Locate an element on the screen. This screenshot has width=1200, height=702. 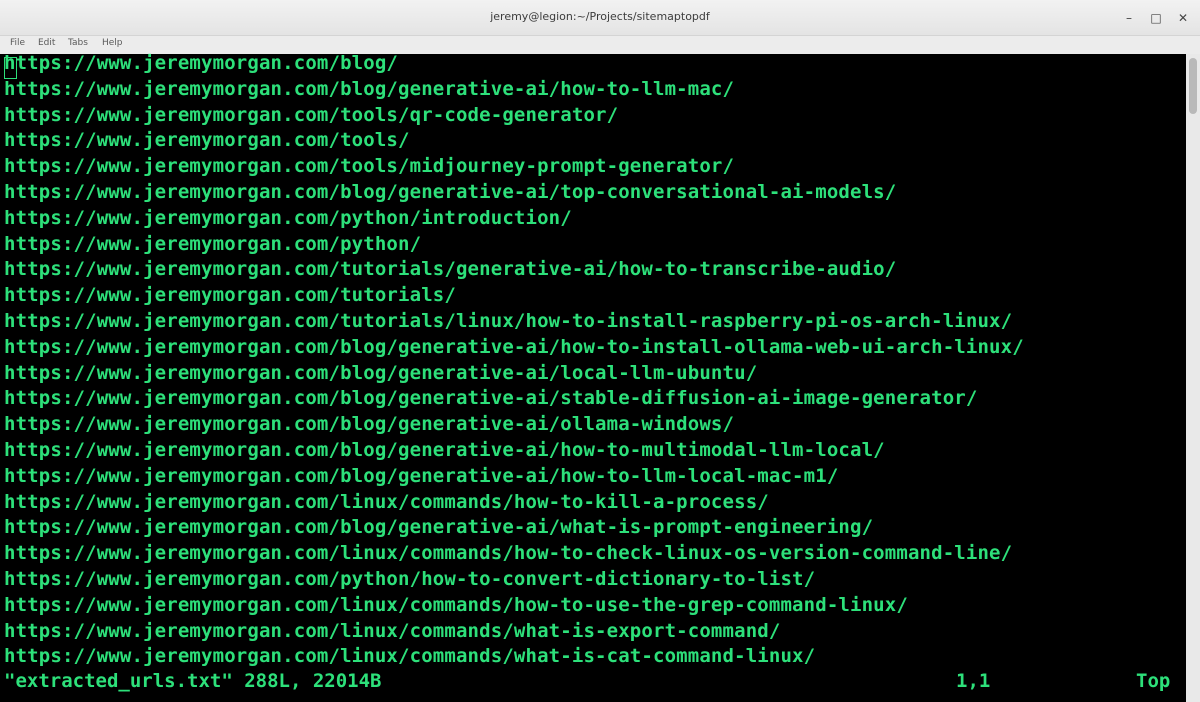
menu-file: File is located at coordinates (17, 43).